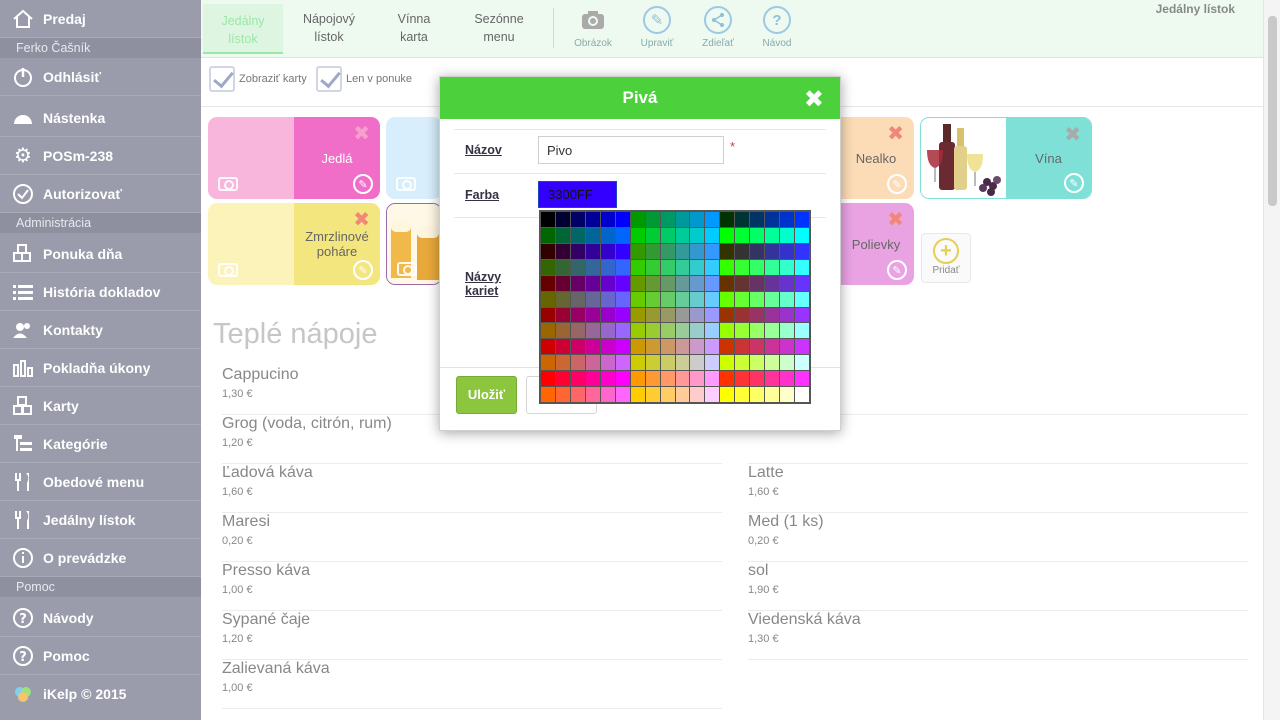 The image size is (1280, 720). What do you see at coordinates (472, 488) in the screenshot?
I see `list-item: Ľadová káva 1,60 €` at bounding box center [472, 488].